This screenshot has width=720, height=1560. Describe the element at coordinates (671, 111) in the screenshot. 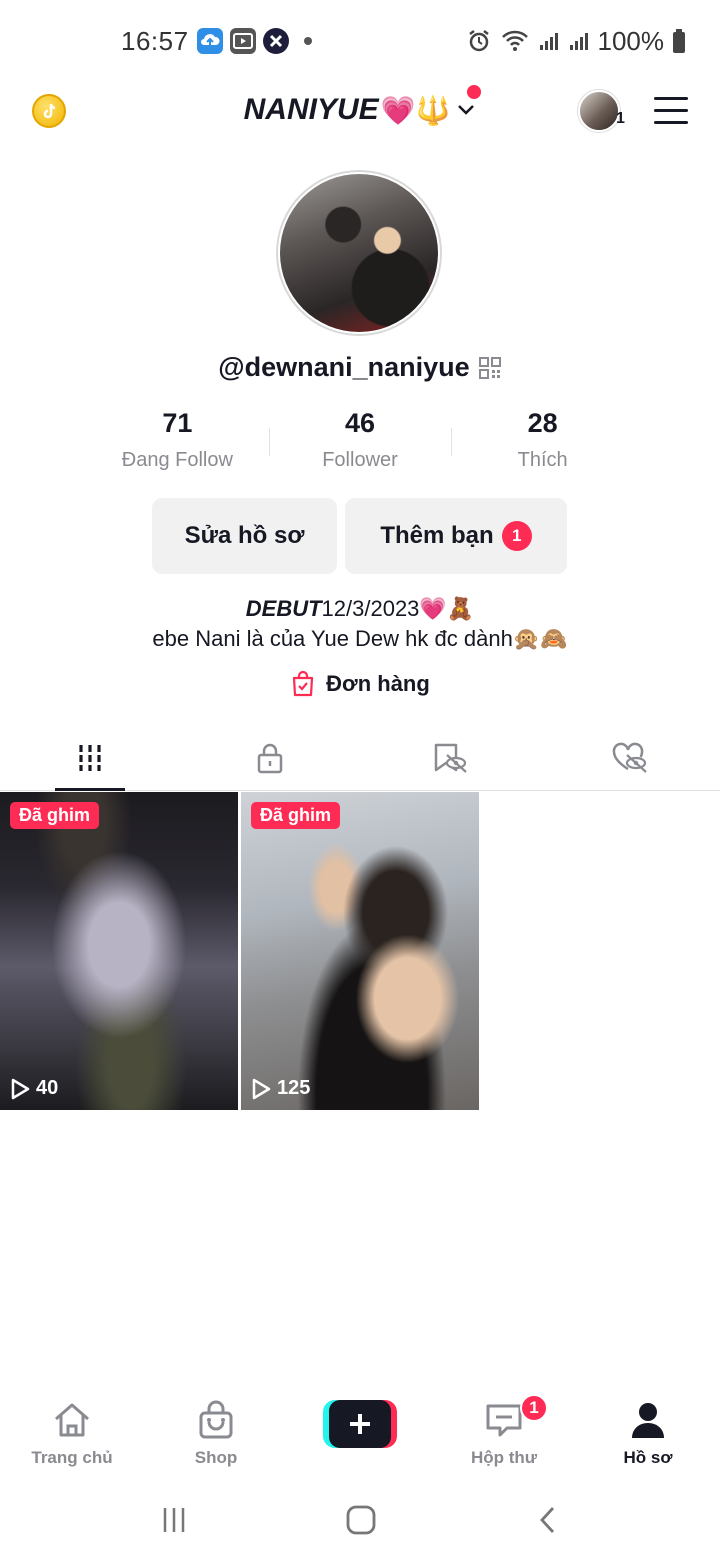

I see `menu-icon` at that location.